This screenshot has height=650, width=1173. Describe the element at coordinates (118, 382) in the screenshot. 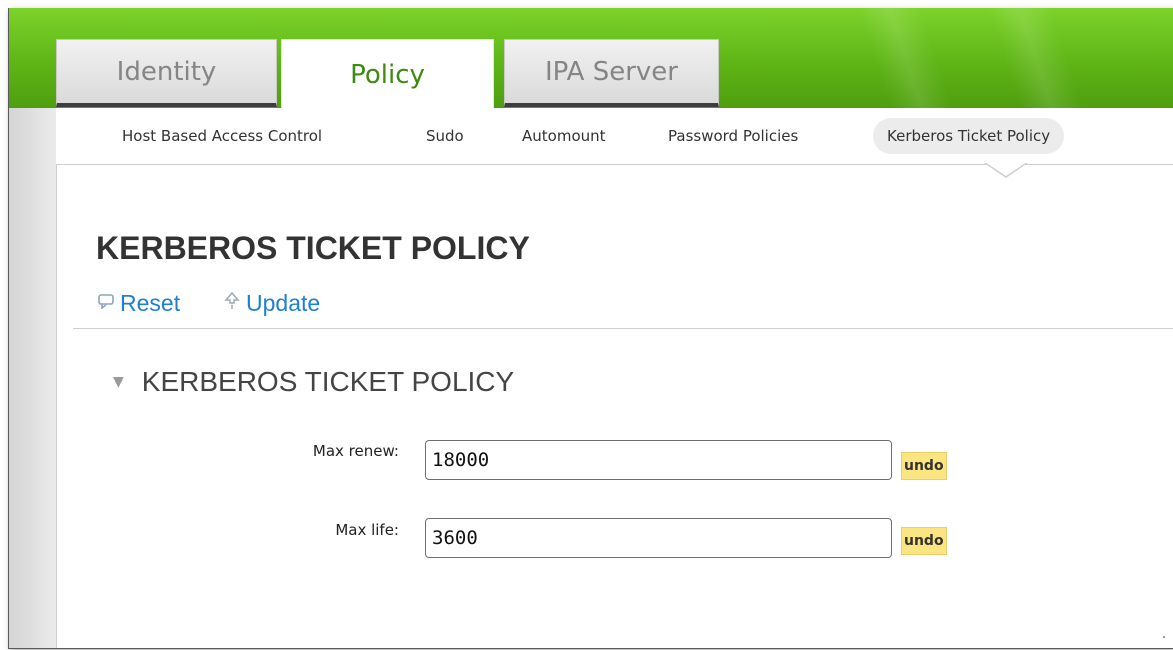

I see `collapse-triangle-icon: ▼` at that location.